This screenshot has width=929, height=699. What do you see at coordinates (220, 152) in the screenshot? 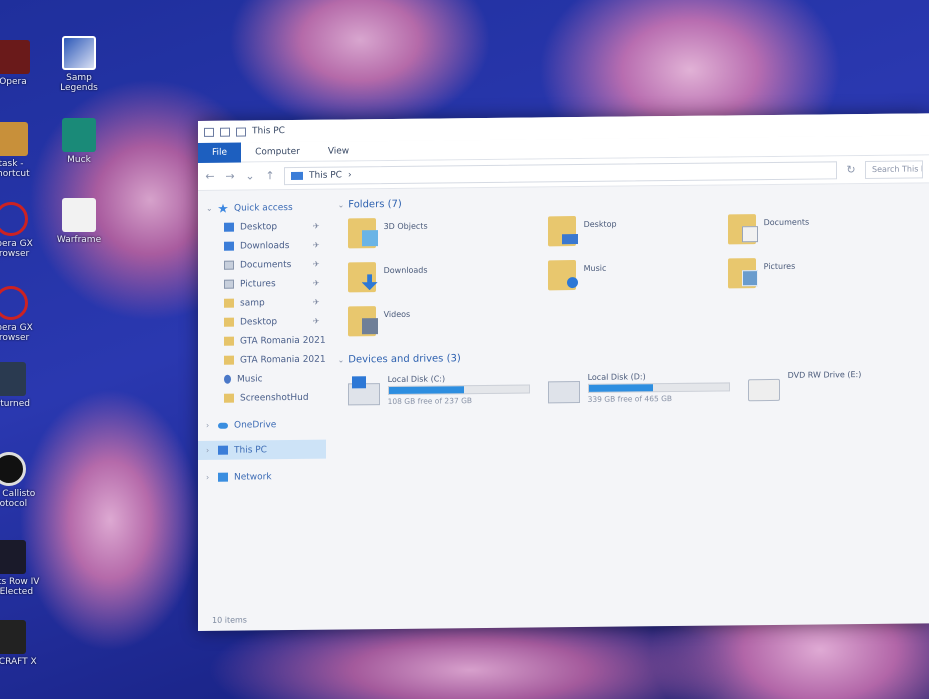
I see `tab-file: File` at bounding box center [220, 152].